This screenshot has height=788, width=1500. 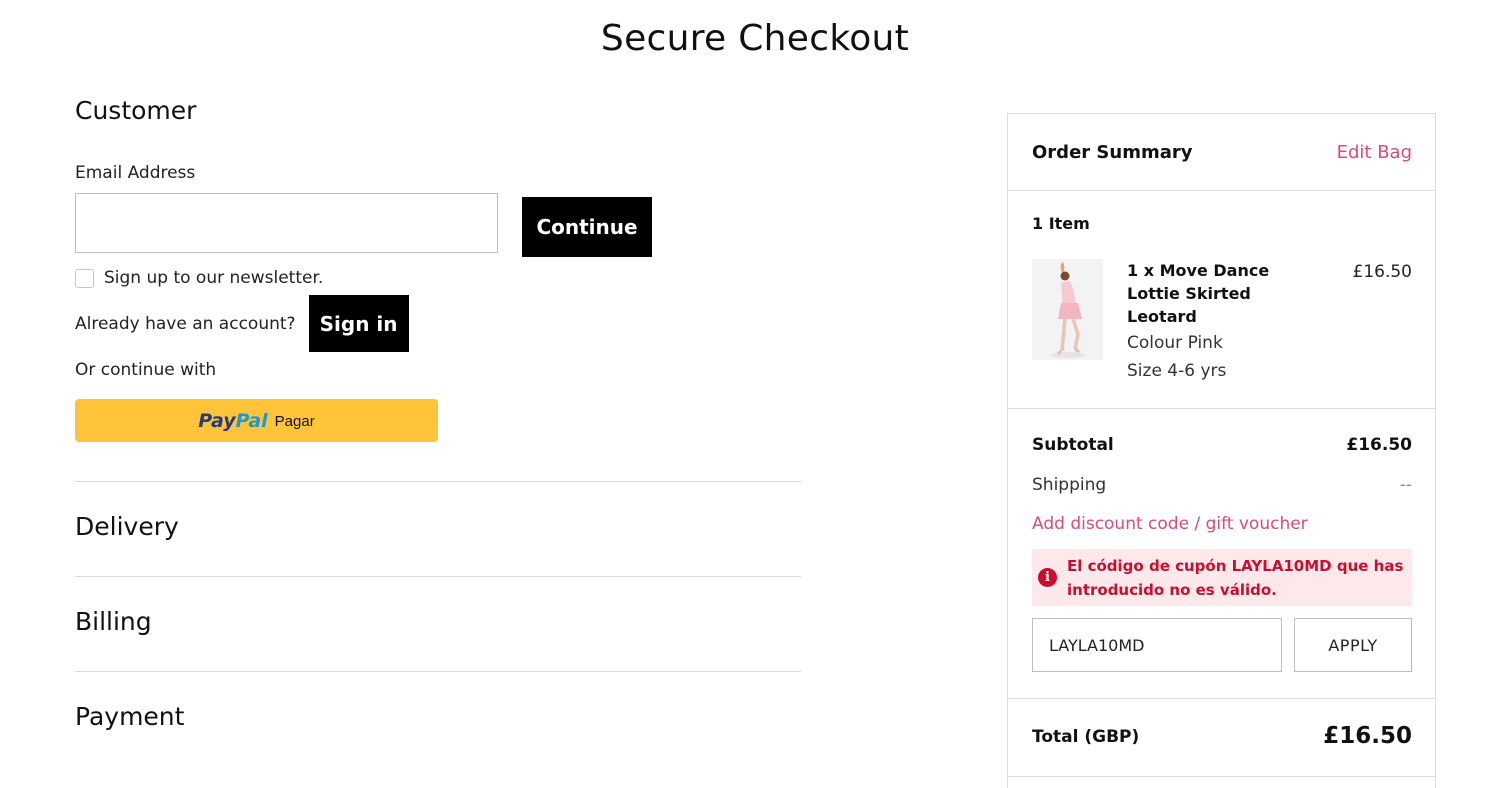 I want to click on page-title: Secure Checkout, so click(x=755, y=38).